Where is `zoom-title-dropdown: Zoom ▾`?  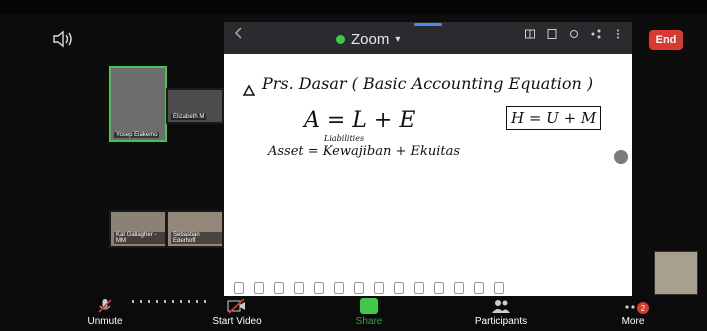 zoom-title-dropdown: Zoom ▾ is located at coordinates (368, 39).